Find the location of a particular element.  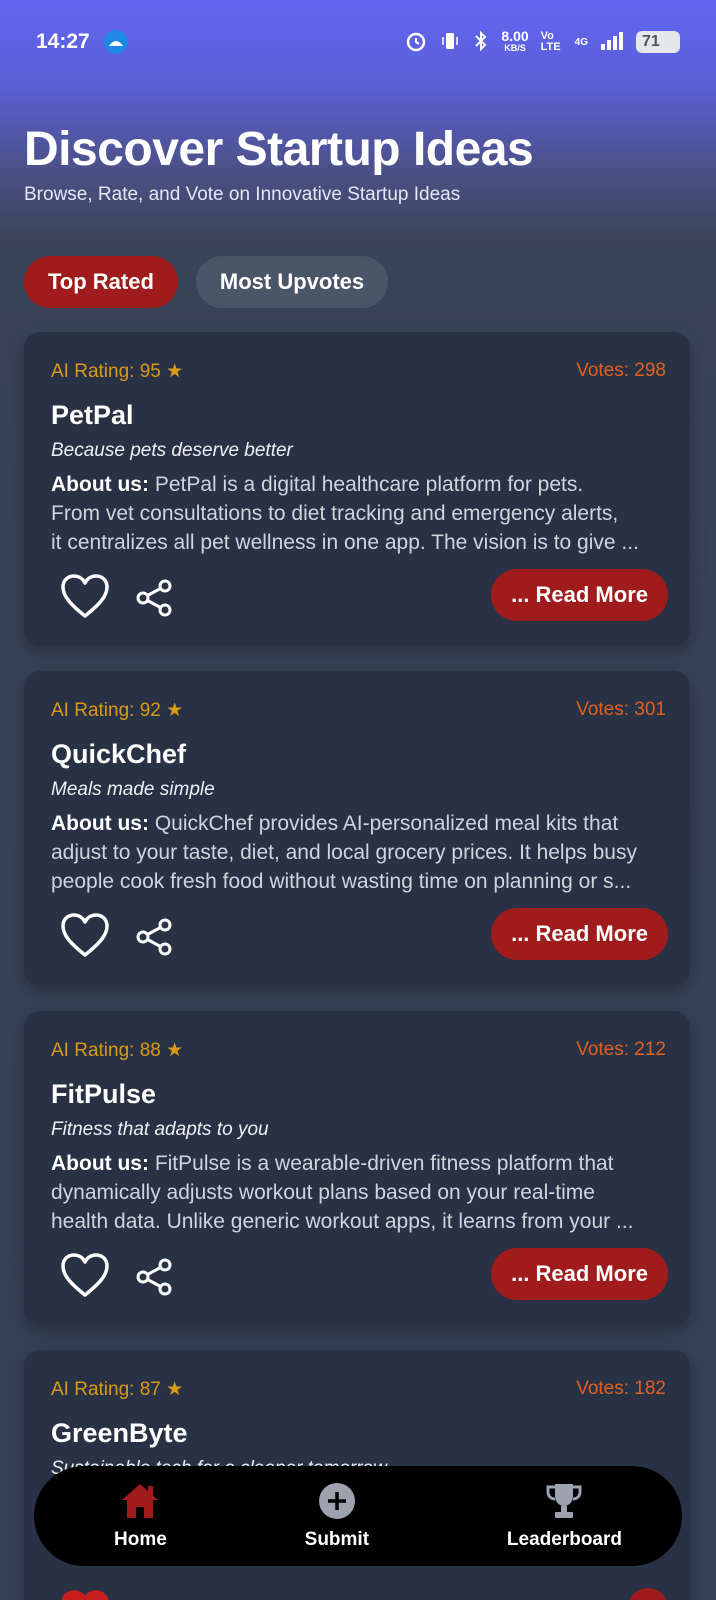

volte-indicator: Vo LTE is located at coordinates (550, 41).